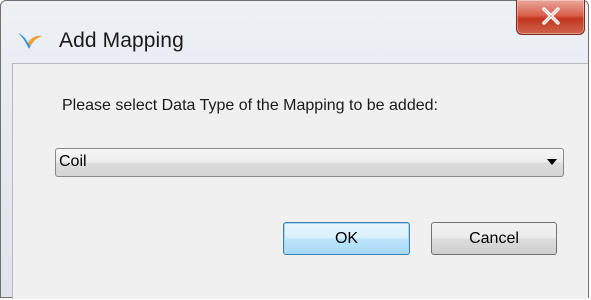 The width and height of the screenshot is (591, 300). I want to click on dropdown-arrow-icon, so click(552, 162).